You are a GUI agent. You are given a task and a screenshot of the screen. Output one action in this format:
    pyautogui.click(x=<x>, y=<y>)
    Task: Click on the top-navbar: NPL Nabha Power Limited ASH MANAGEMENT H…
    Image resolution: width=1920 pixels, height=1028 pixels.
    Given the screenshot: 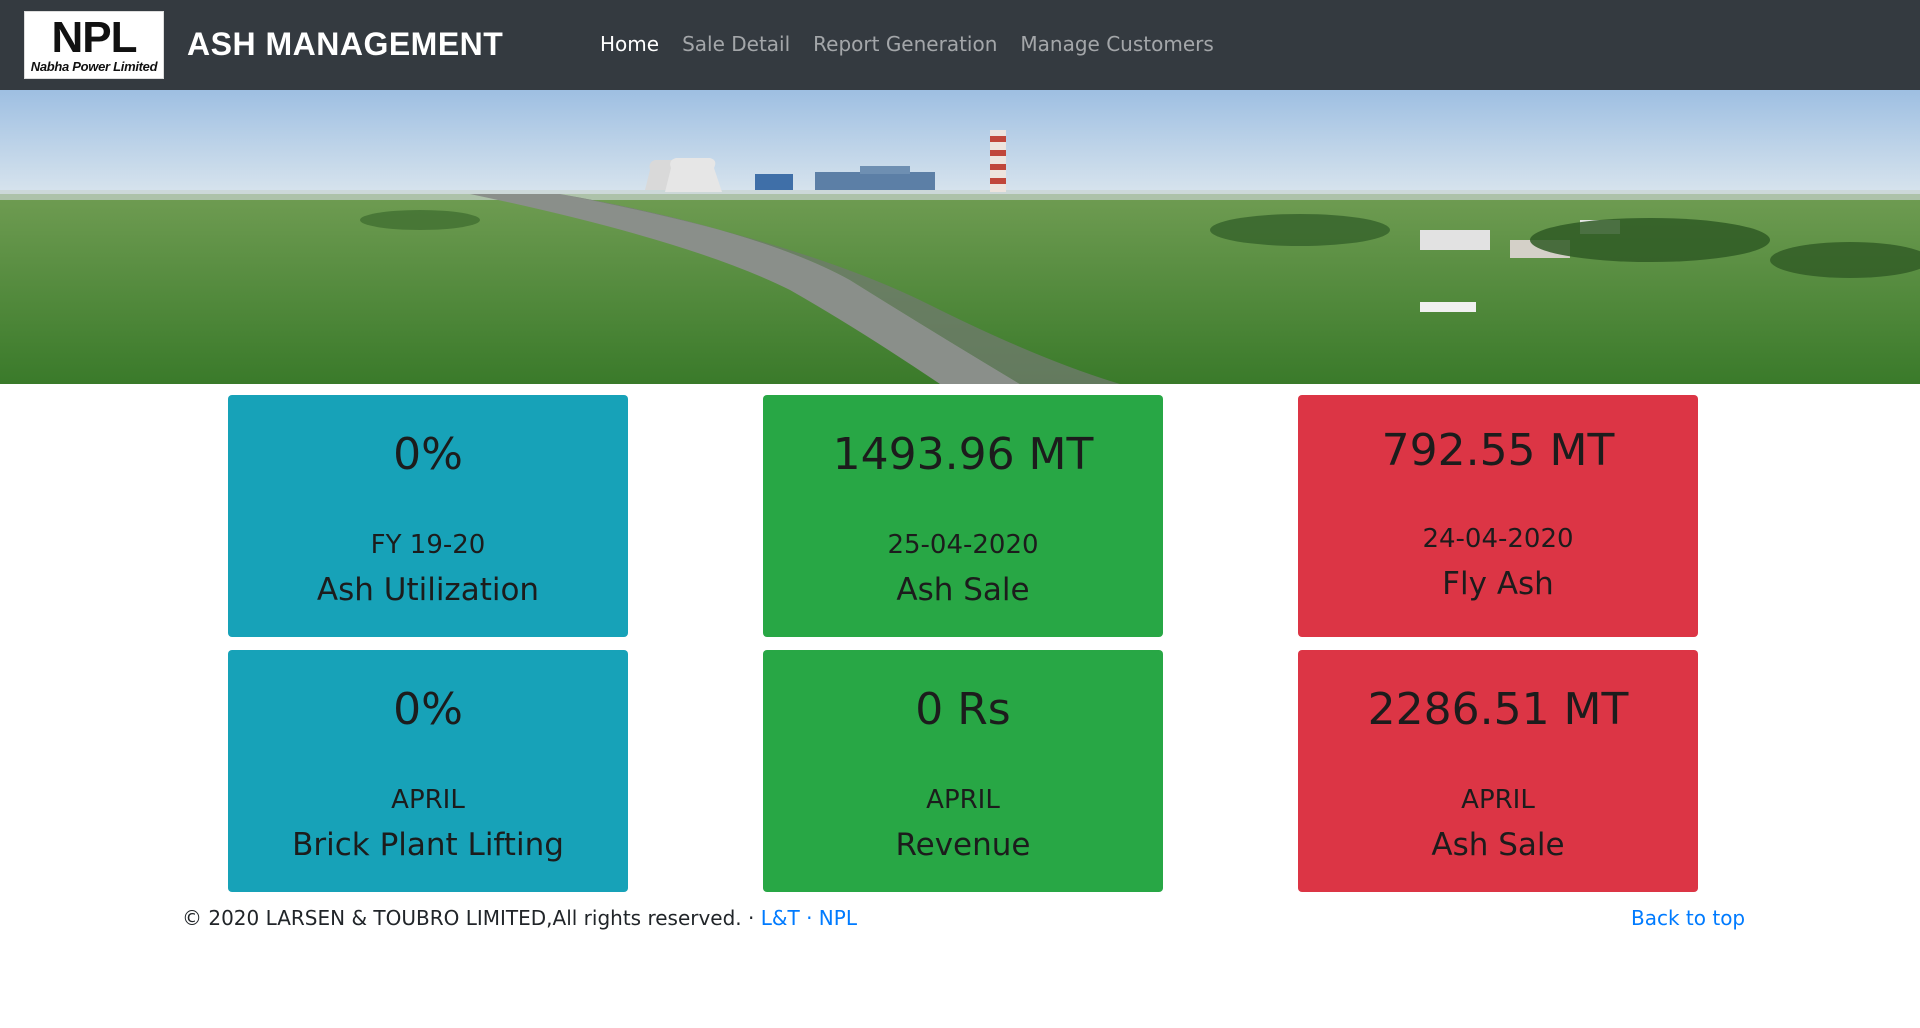 What is the action you would take?
    pyautogui.click(x=960, y=45)
    